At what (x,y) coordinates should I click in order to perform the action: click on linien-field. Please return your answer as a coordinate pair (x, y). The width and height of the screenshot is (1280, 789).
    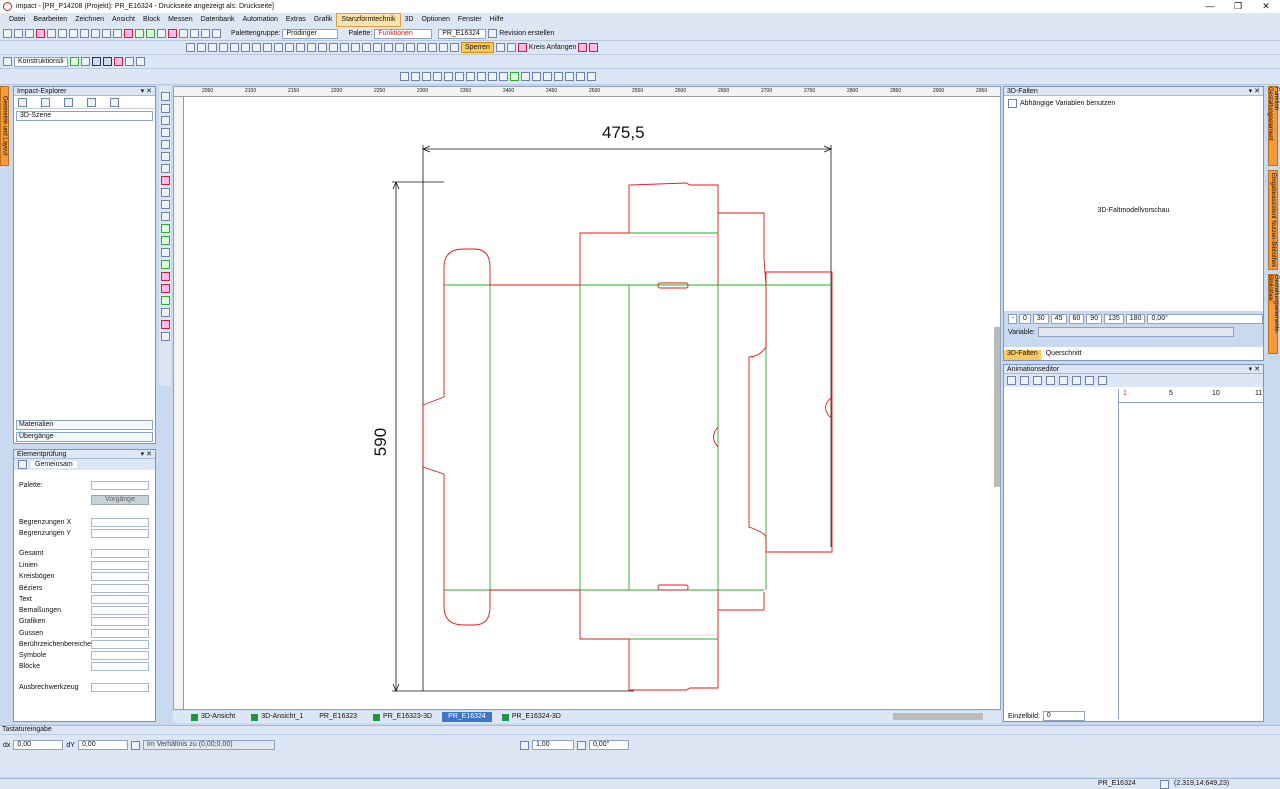
    Looking at the image, I should click on (120, 565).